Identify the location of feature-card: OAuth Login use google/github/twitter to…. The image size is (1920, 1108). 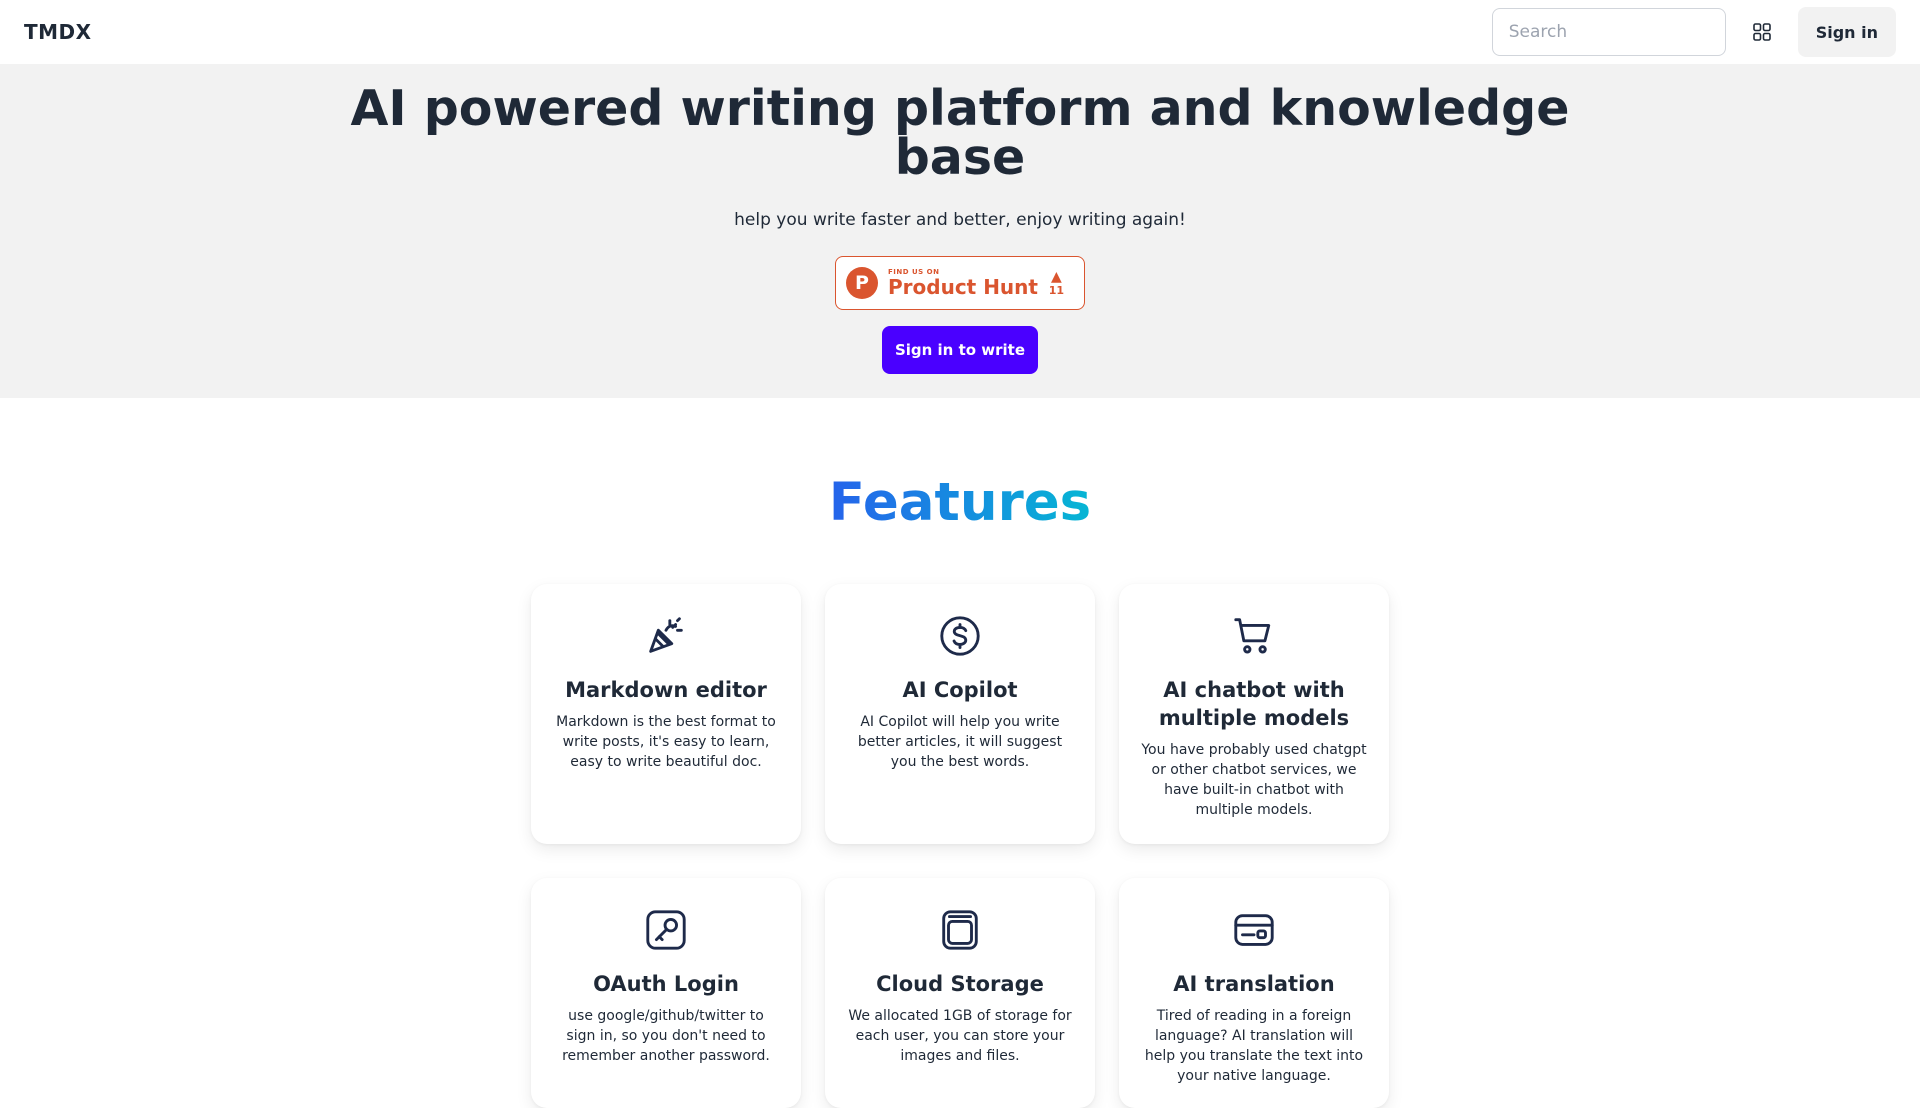
(666, 993).